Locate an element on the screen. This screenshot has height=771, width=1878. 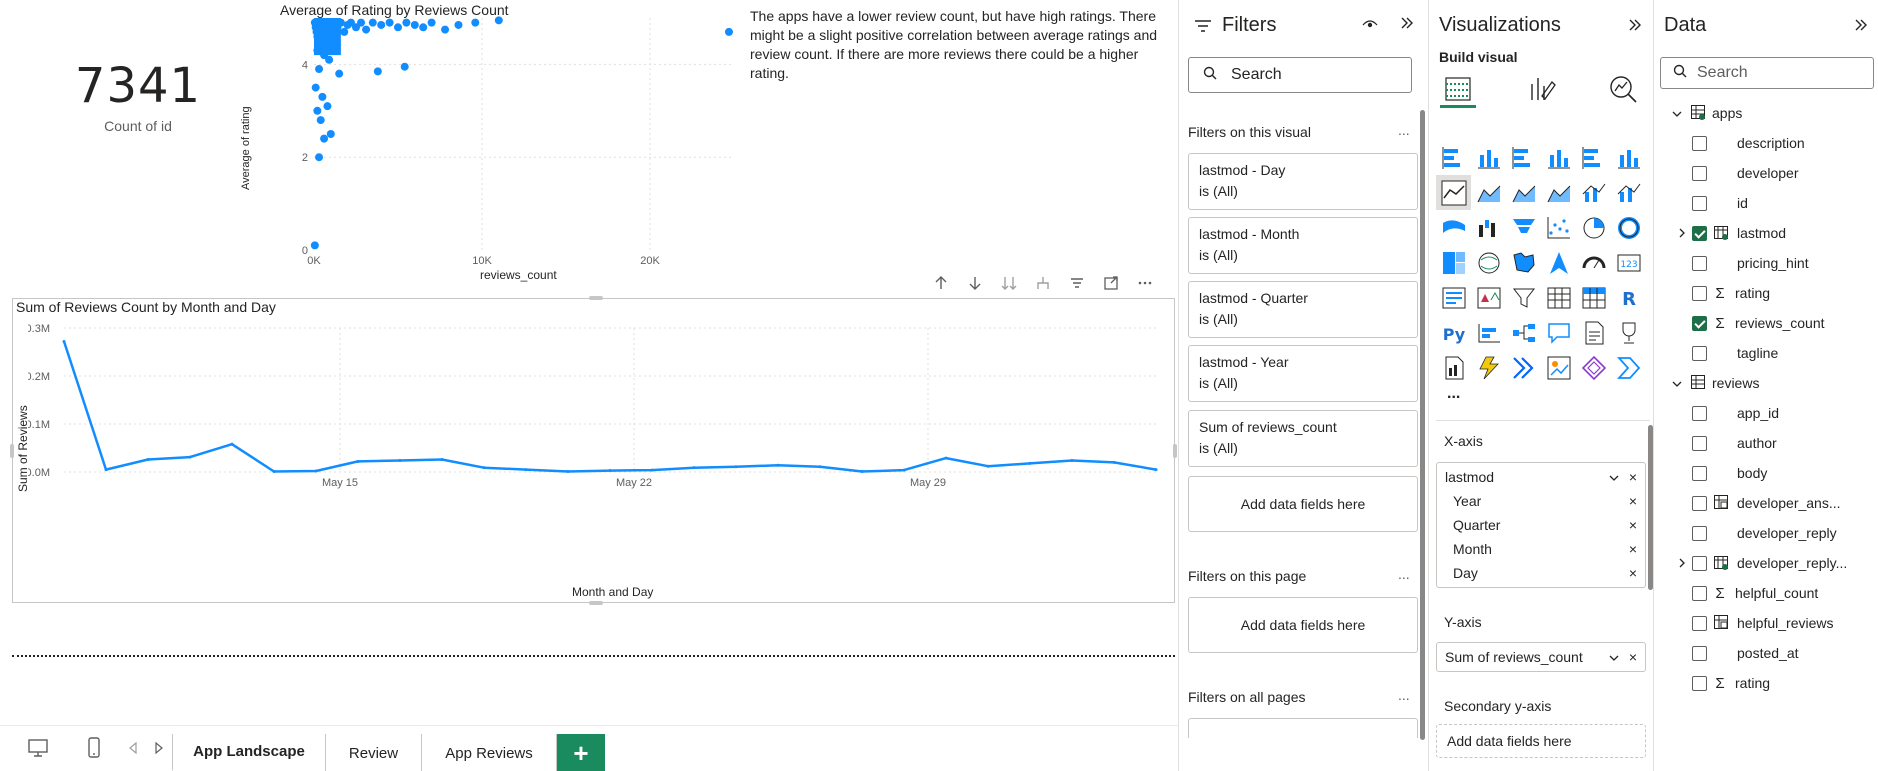
x-axis-subfield-day: Day × is located at coordinates (1541, 573).